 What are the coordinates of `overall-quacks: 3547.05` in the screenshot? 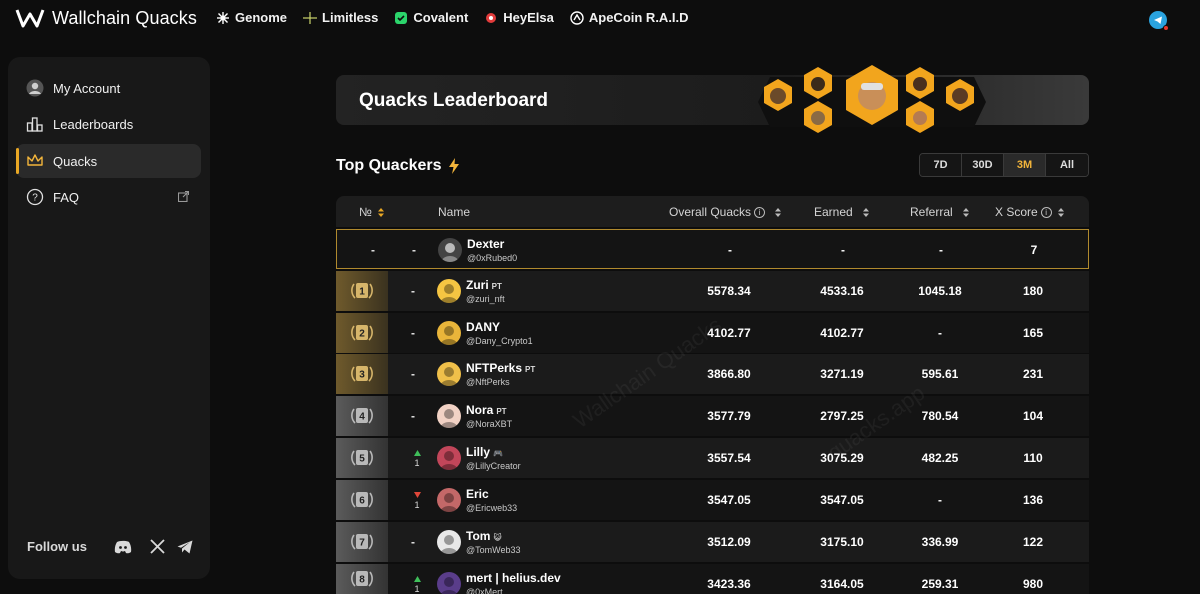 It's located at (729, 500).